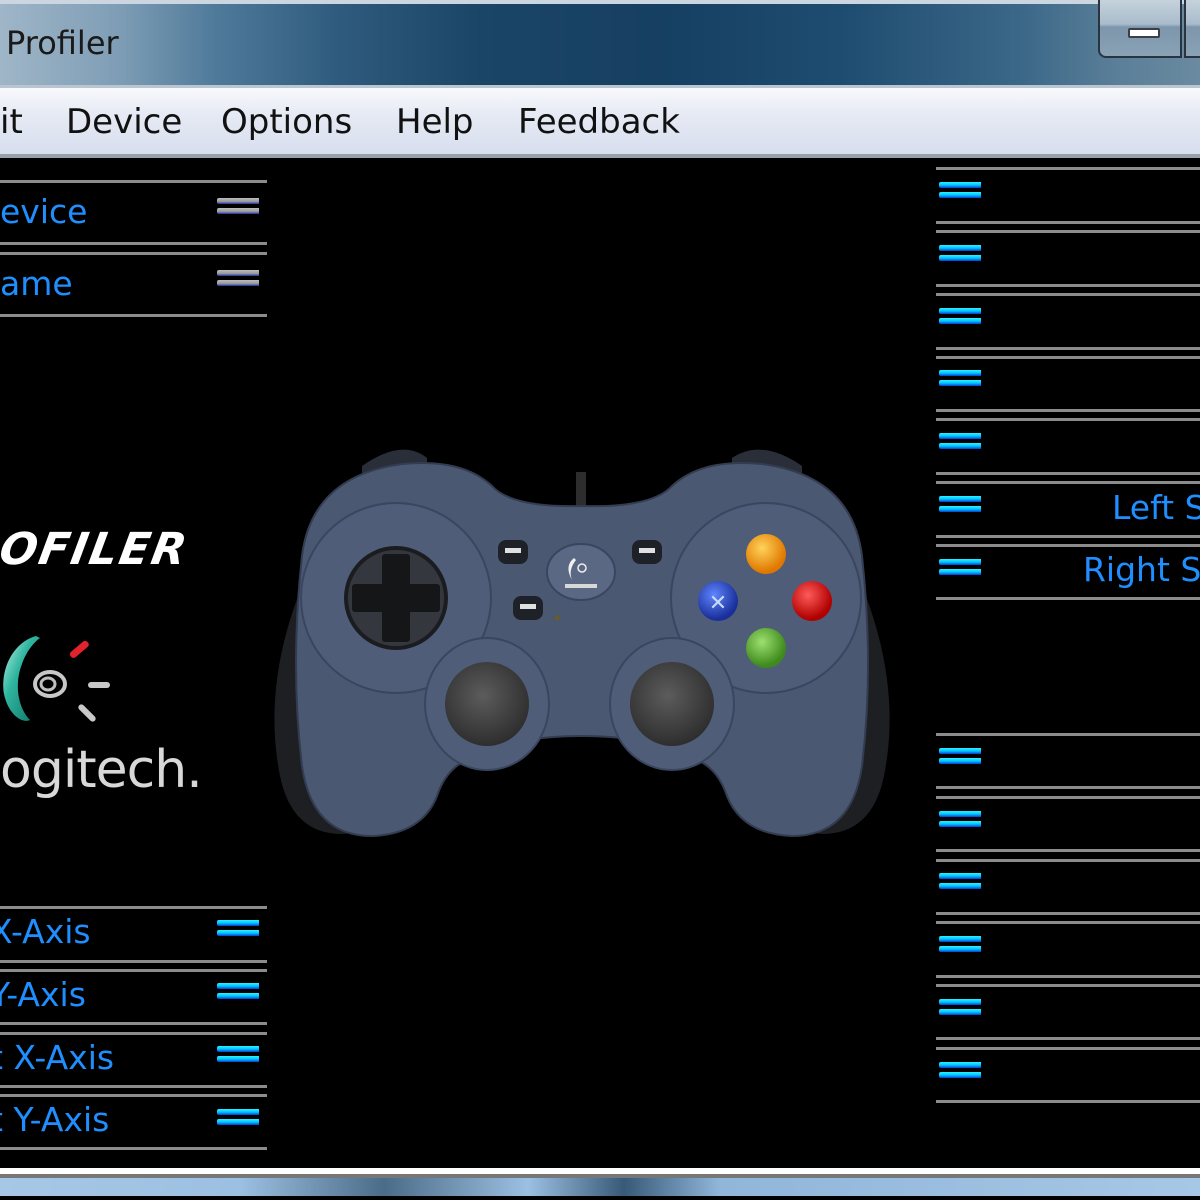 Image resolution: width=1200 pixels, height=1200 pixels. I want to click on left-stick, so click(487, 704).